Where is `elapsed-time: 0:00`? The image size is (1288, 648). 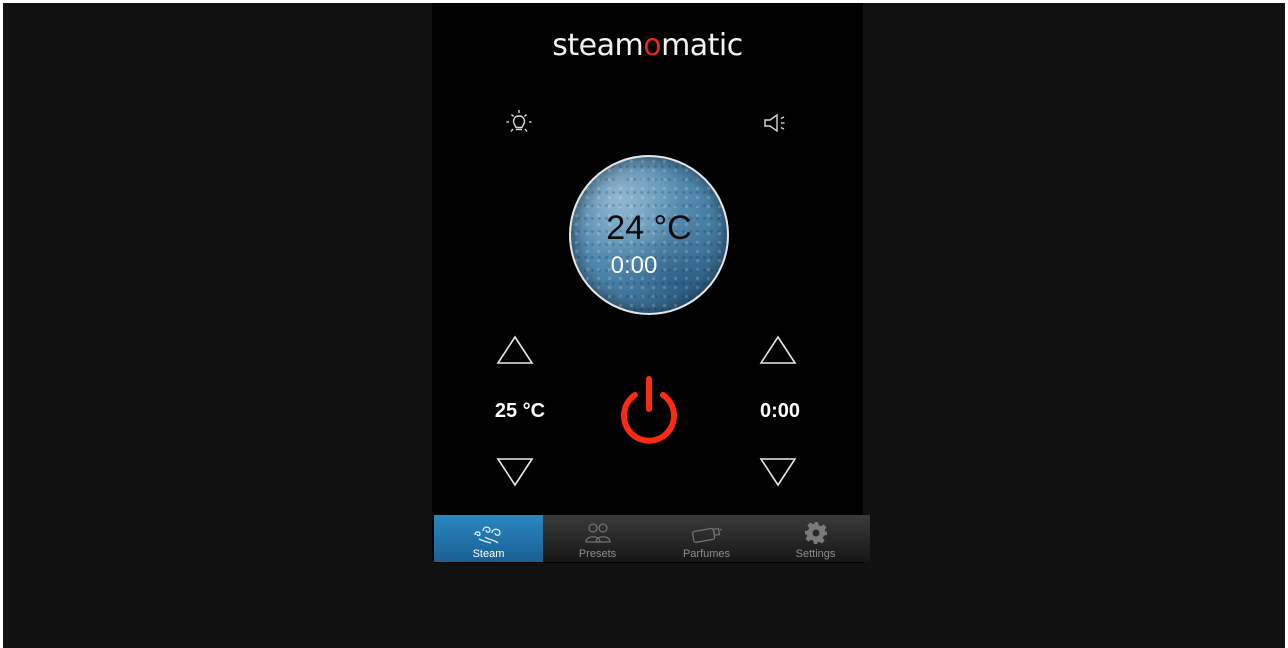 elapsed-time: 0:00 is located at coordinates (634, 265).